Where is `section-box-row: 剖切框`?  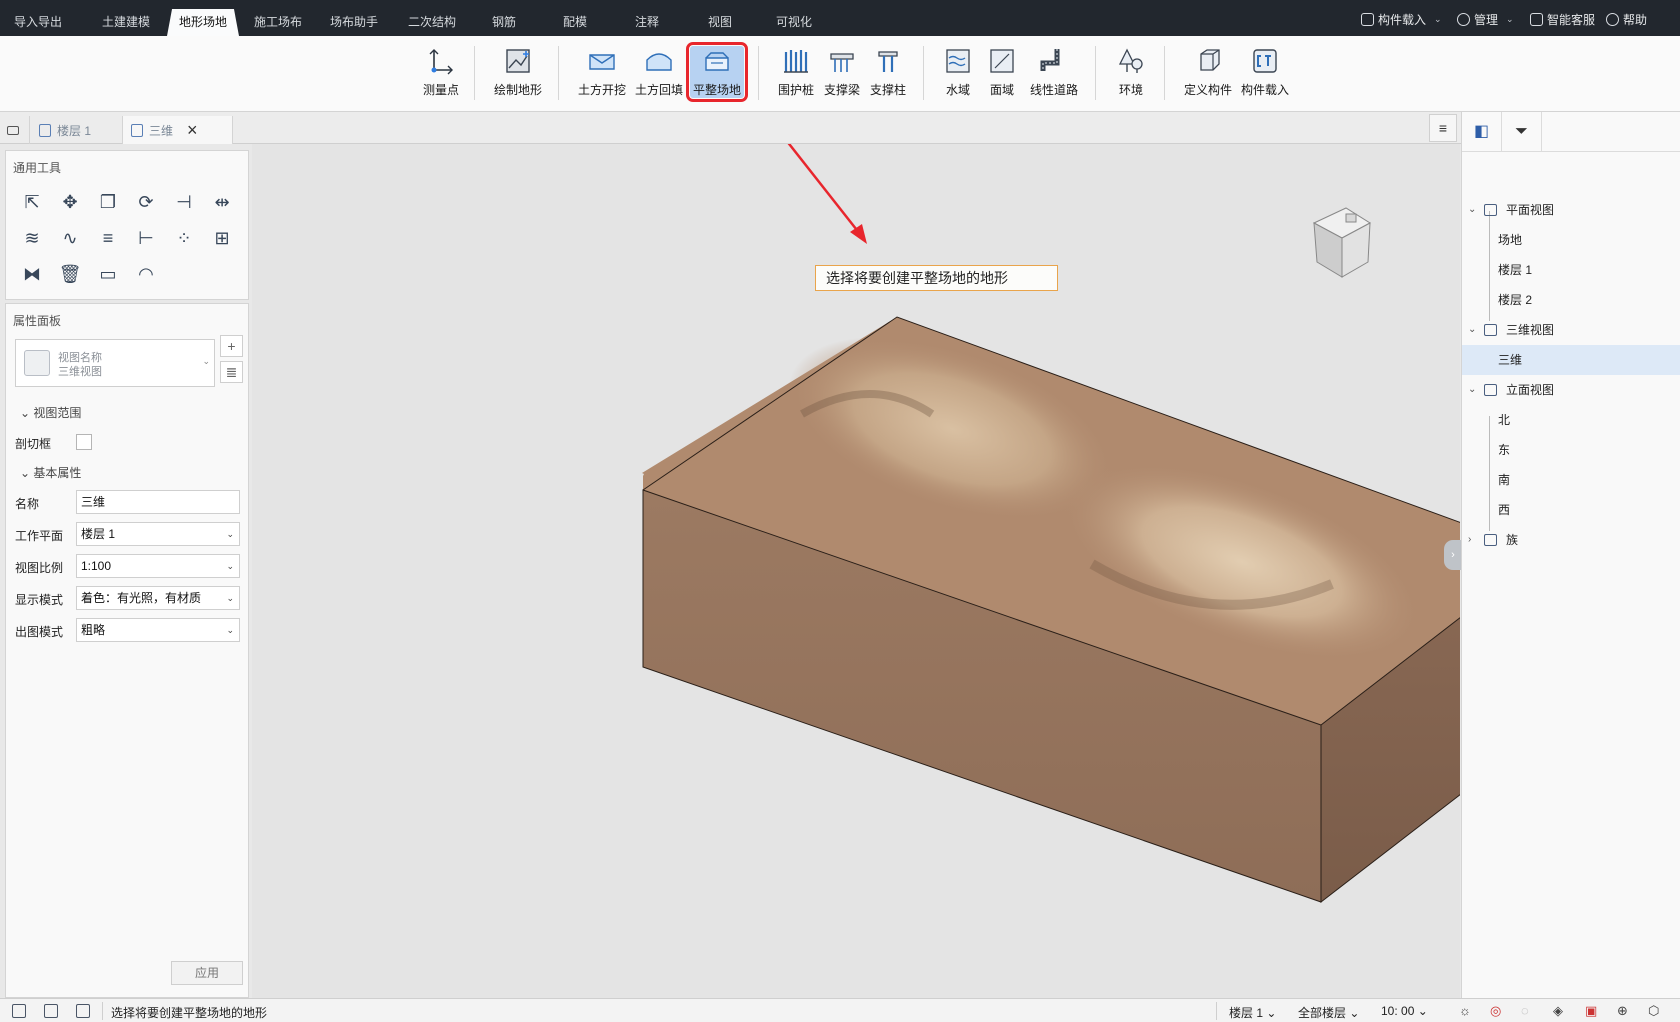 section-box-row: 剖切框 is located at coordinates (127, 443).